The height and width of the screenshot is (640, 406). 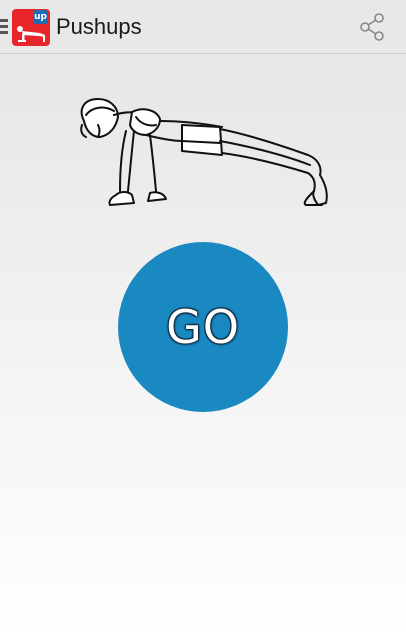 I want to click on share-button, so click(x=372, y=27).